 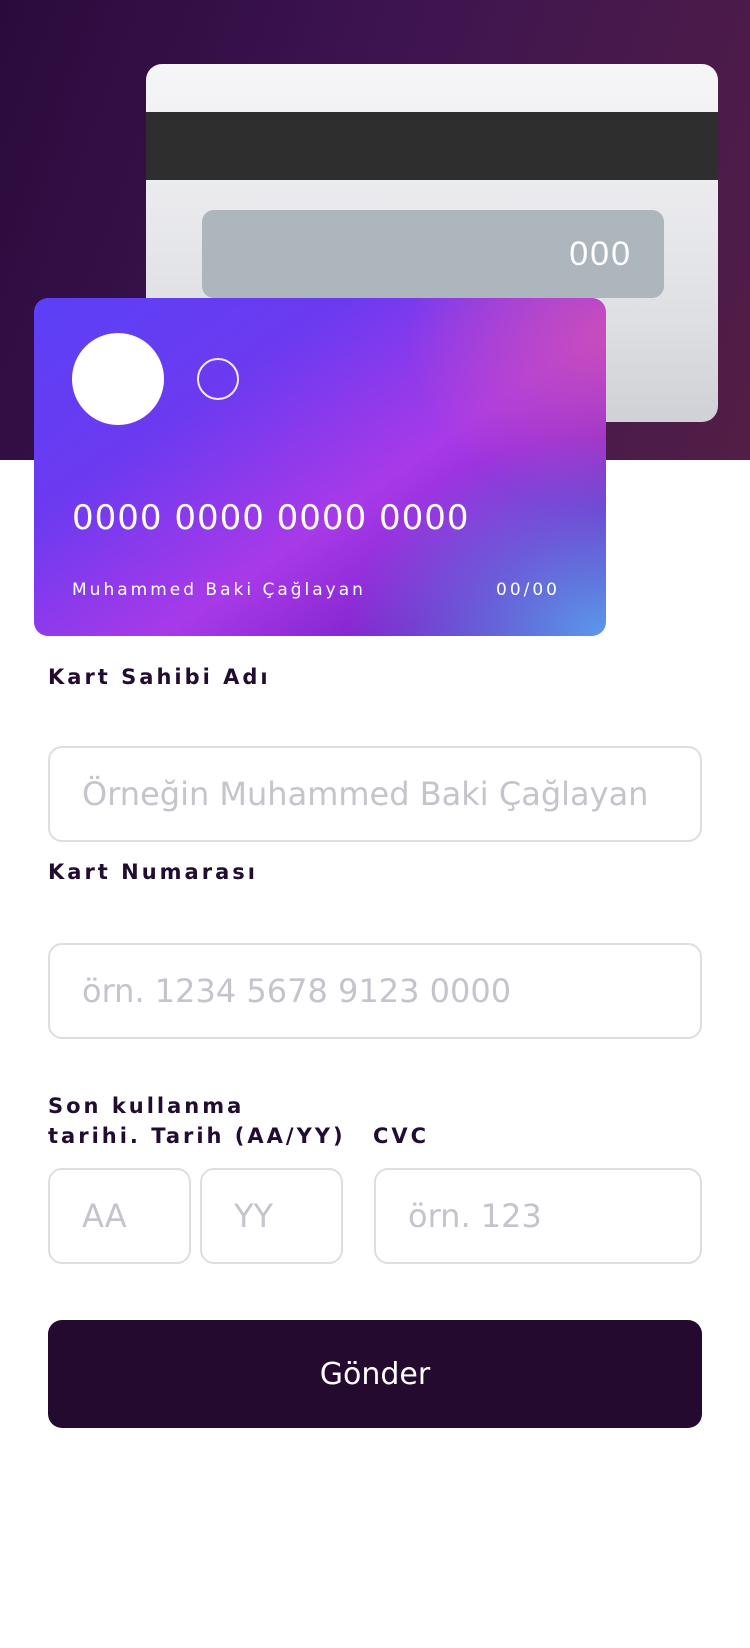 I want to click on card-number-label: Kart Numarası, so click(x=153, y=872).